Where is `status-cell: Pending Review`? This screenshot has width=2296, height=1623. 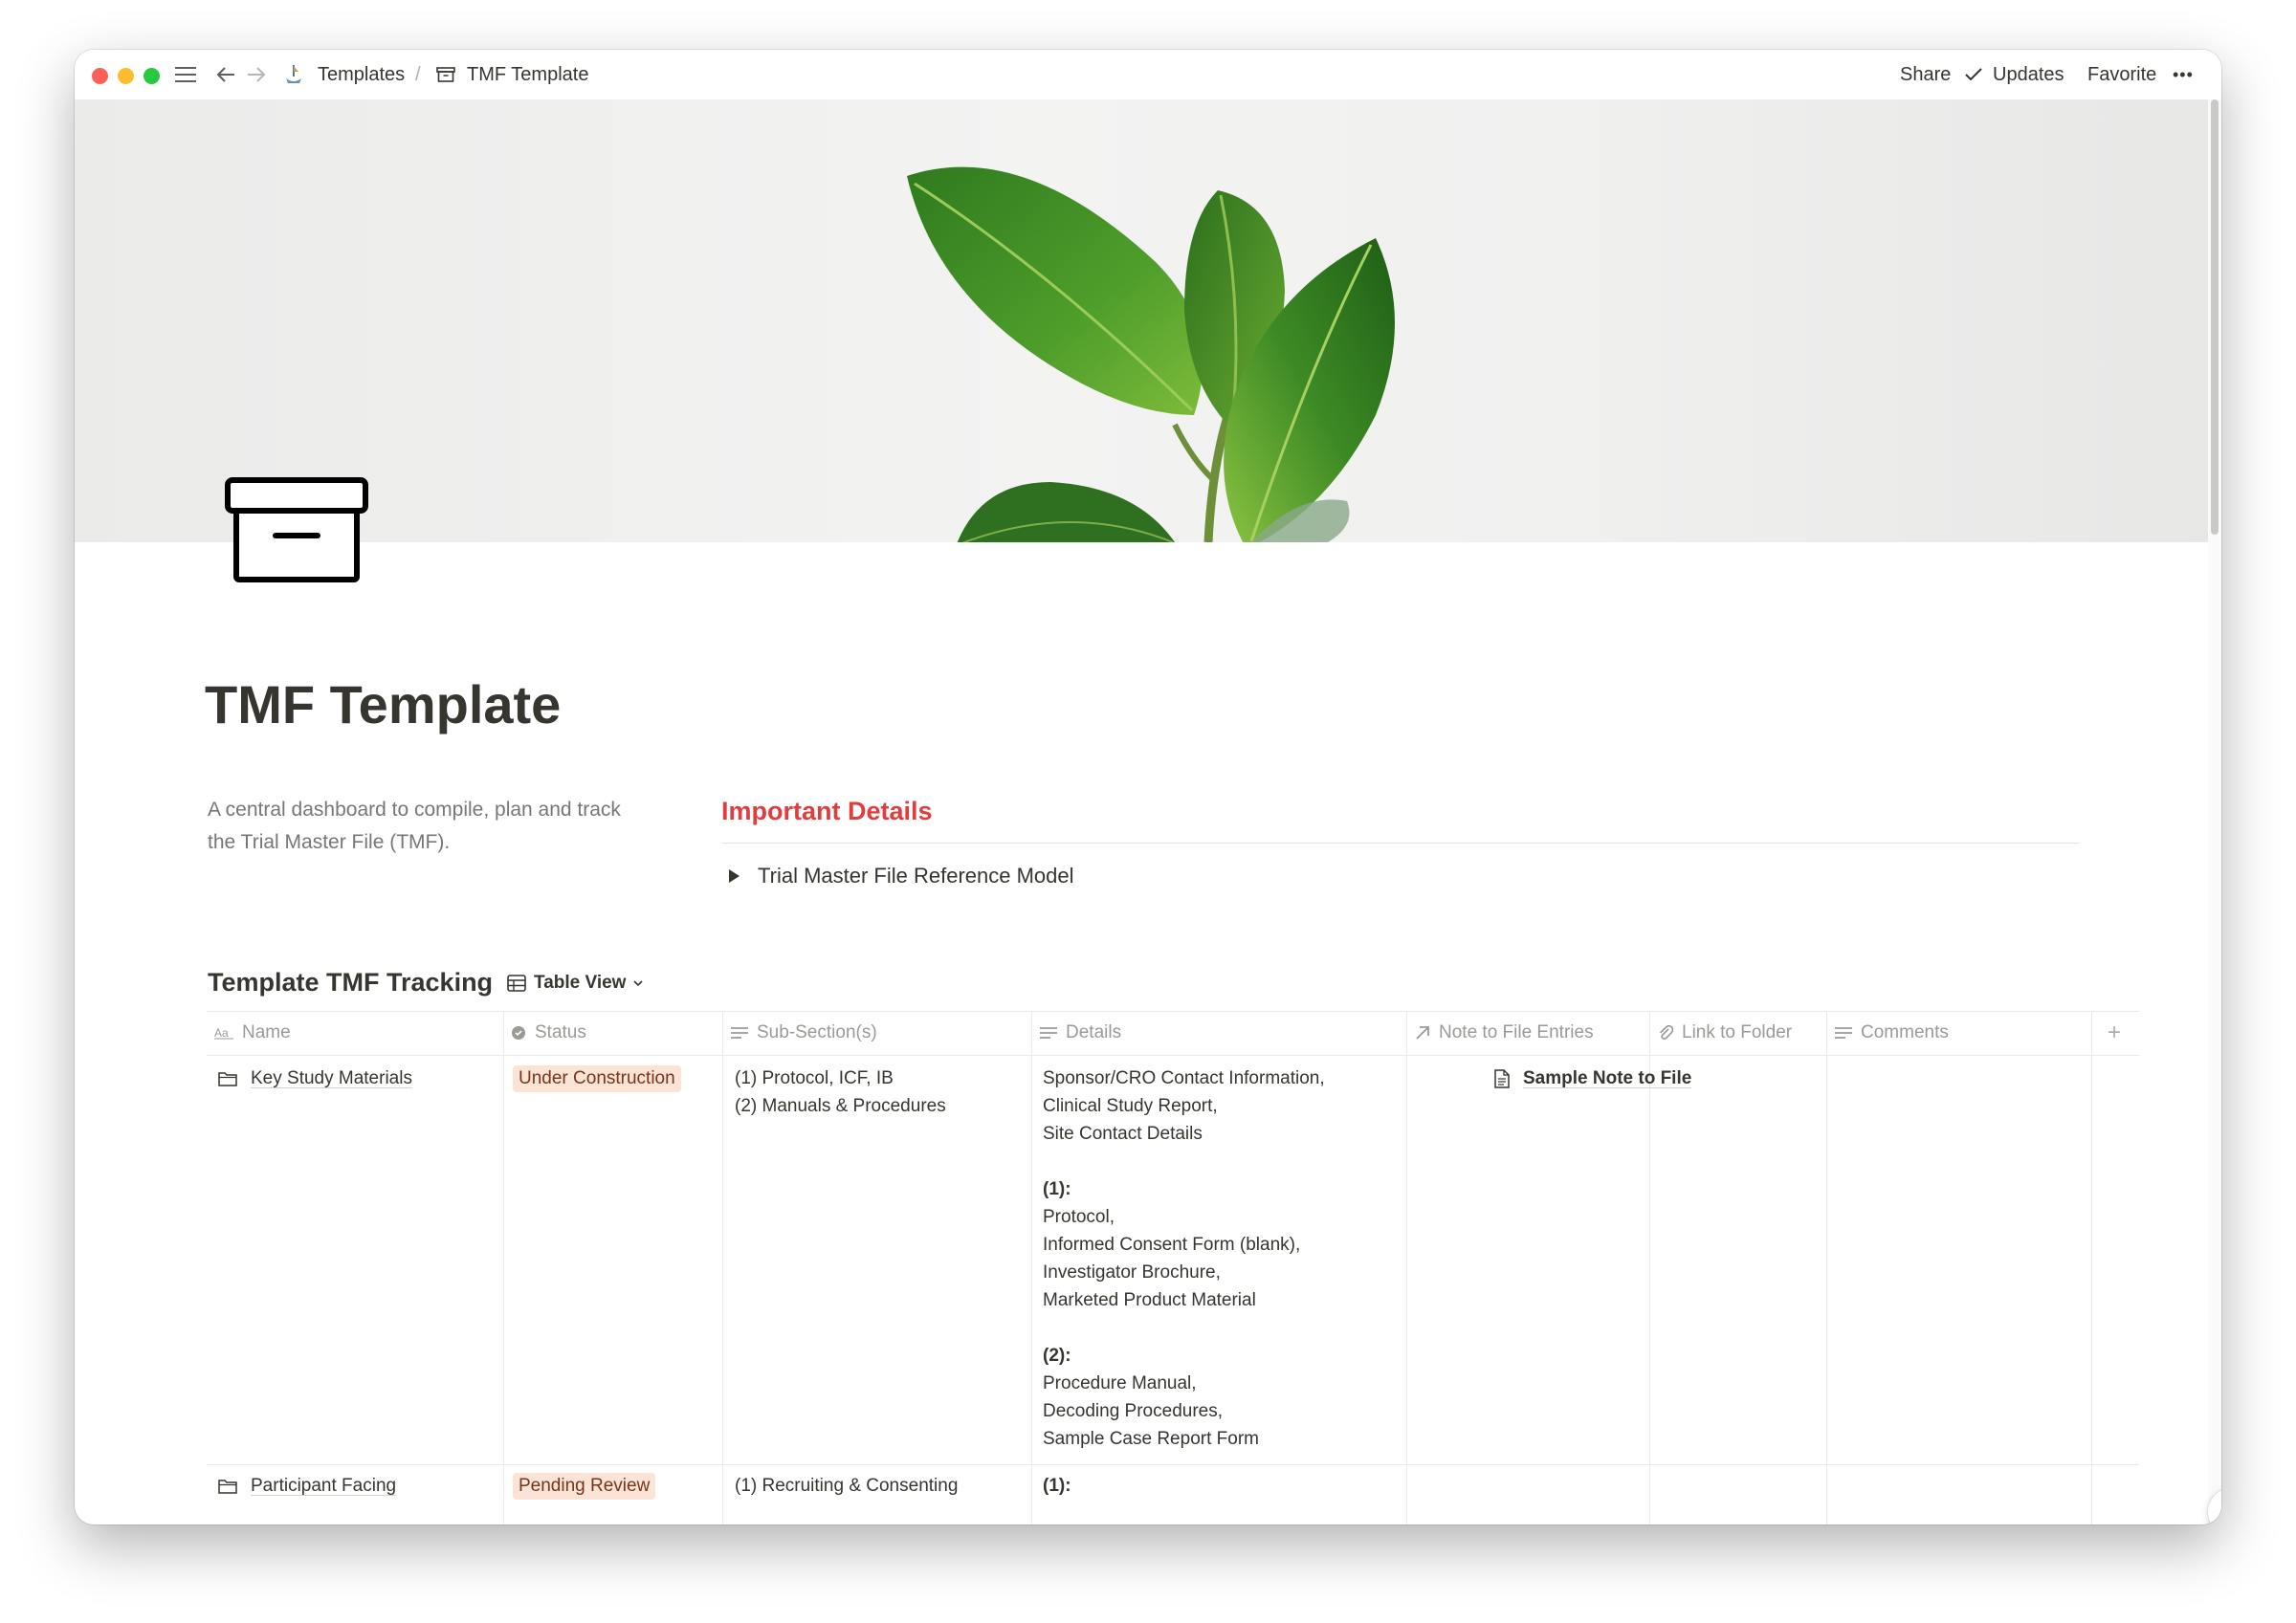
status-cell: Pending Review is located at coordinates (584, 1486).